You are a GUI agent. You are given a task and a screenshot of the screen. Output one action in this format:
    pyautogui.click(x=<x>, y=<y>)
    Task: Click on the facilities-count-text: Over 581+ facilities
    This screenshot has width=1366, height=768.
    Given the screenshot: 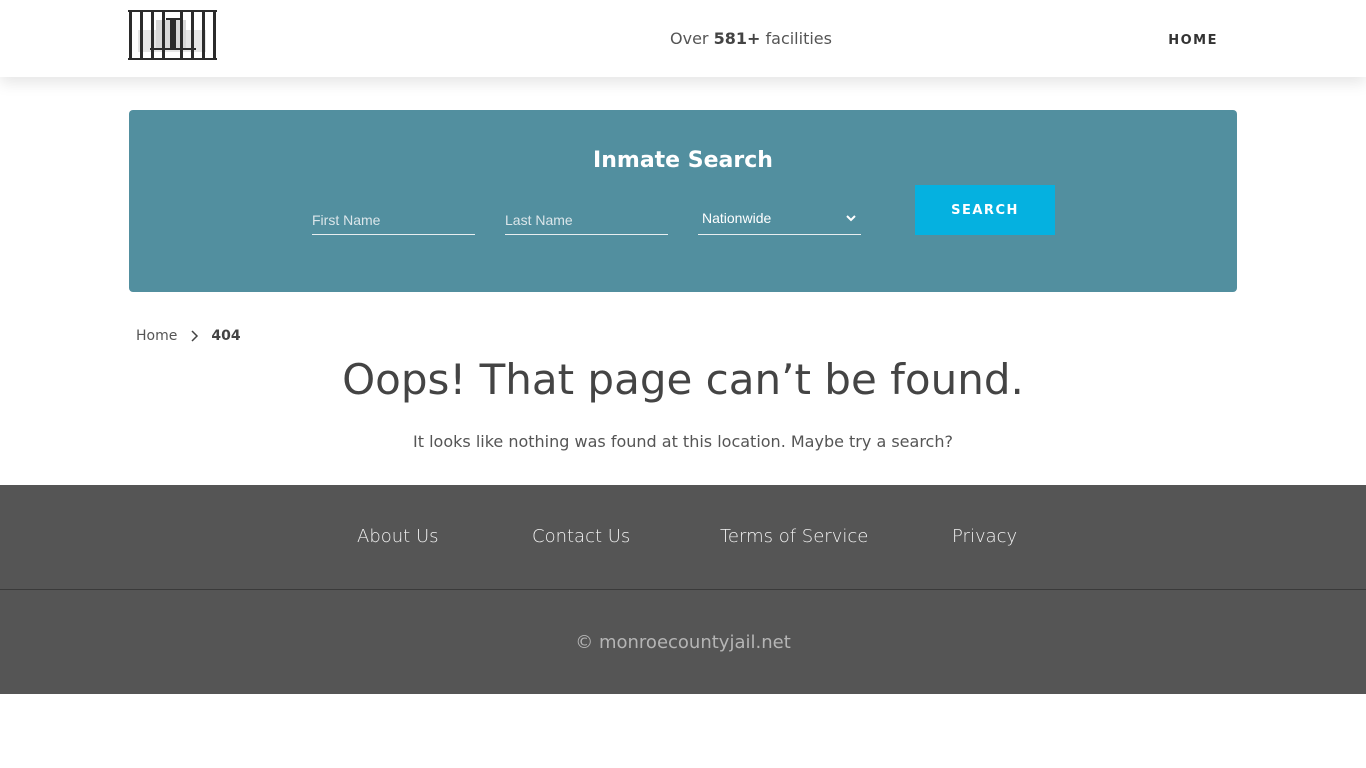 What is the action you would take?
    pyautogui.click(x=683, y=38)
    